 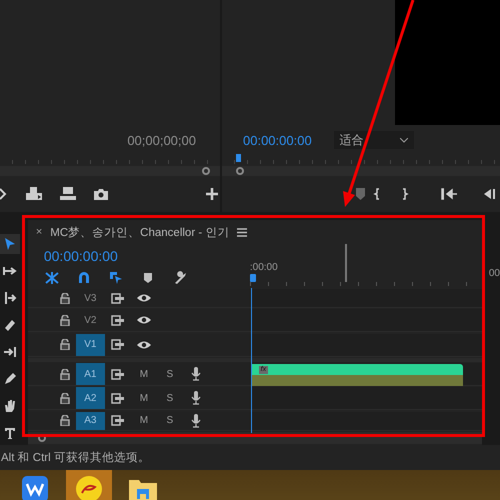 What do you see at coordinates (35, 488) in the screenshot?
I see `wps-app-icon` at bounding box center [35, 488].